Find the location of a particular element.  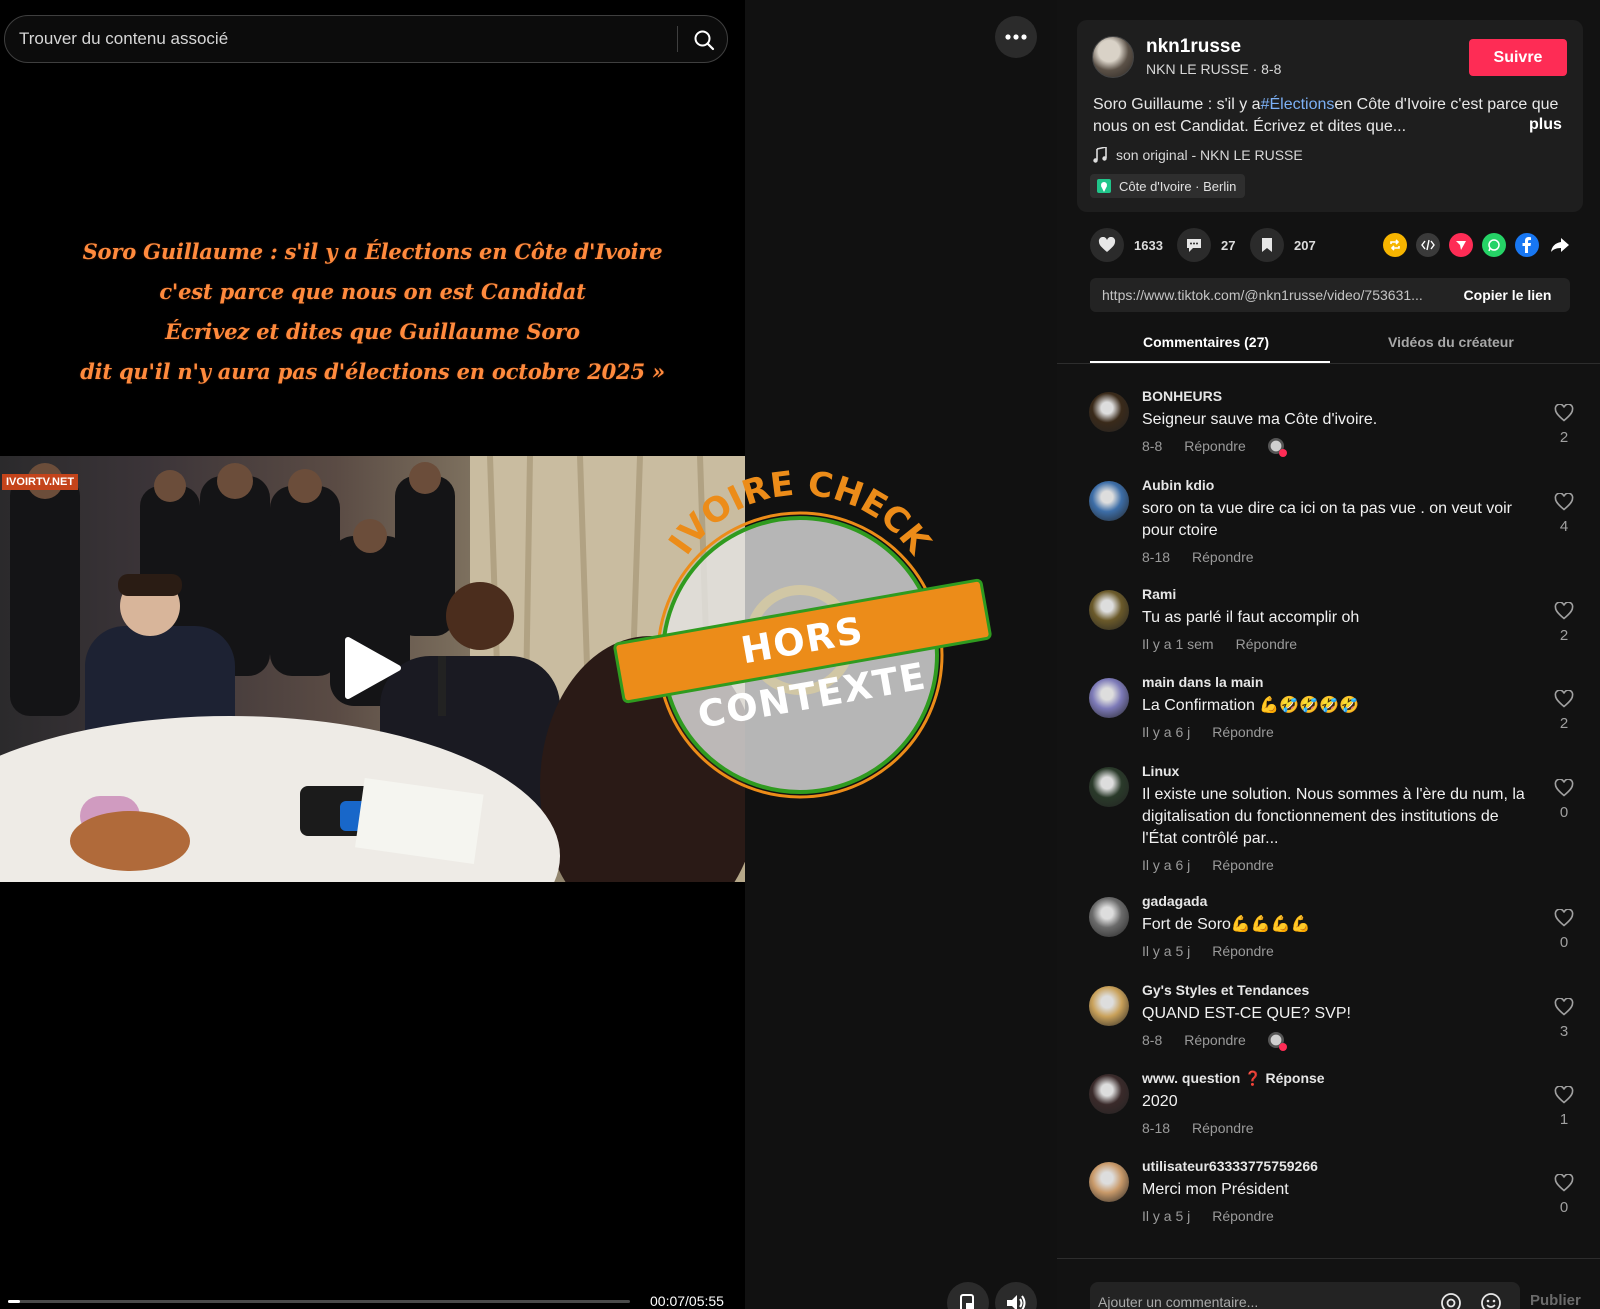

commenter-name: Rami is located at coordinates (1159, 594).